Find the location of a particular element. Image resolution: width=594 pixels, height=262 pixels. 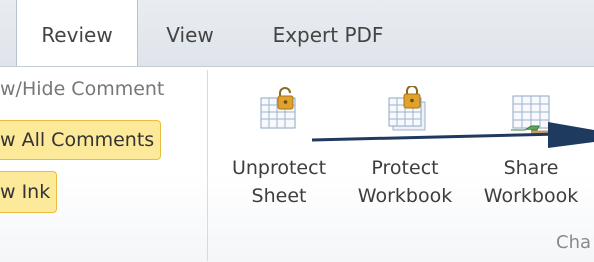

show-all-comments-button: w All Comments is located at coordinates (81, 140).